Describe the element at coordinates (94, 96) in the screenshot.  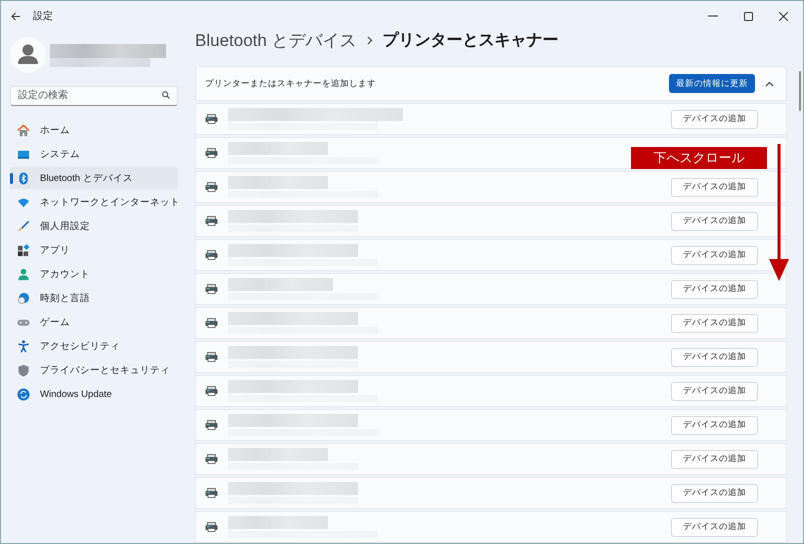
I see `search-field: 設定の検索` at that location.